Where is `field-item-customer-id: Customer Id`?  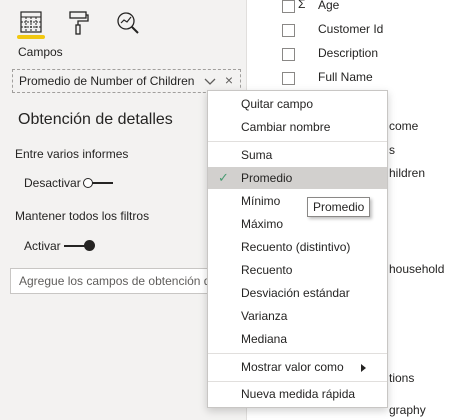 field-item-customer-id: Customer Id is located at coordinates (377, 31).